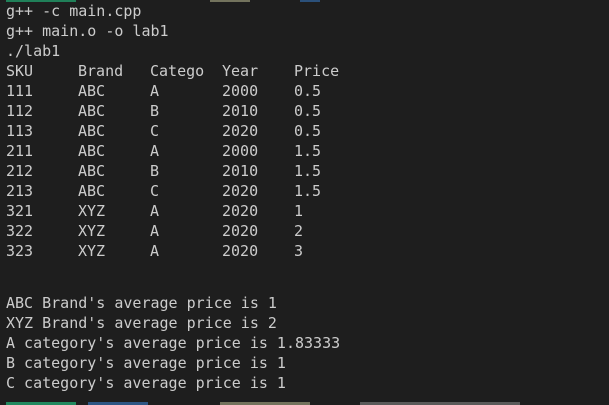 The image size is (609, 405). Describe the element at coordinates (20, 251) in the screenshot. I see `cell-sku: 323` at that location.